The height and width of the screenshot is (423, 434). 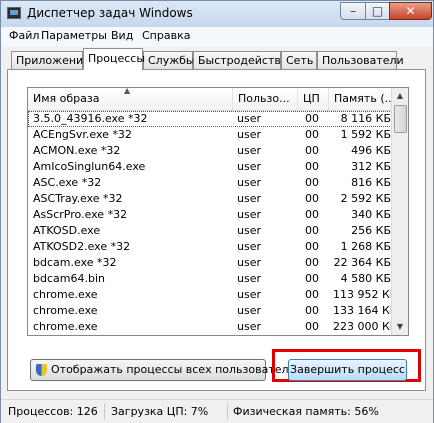 I want to click on process-row: AsScrPro.exe *32 user 00 340 КБ, so click(x=212, y=215).